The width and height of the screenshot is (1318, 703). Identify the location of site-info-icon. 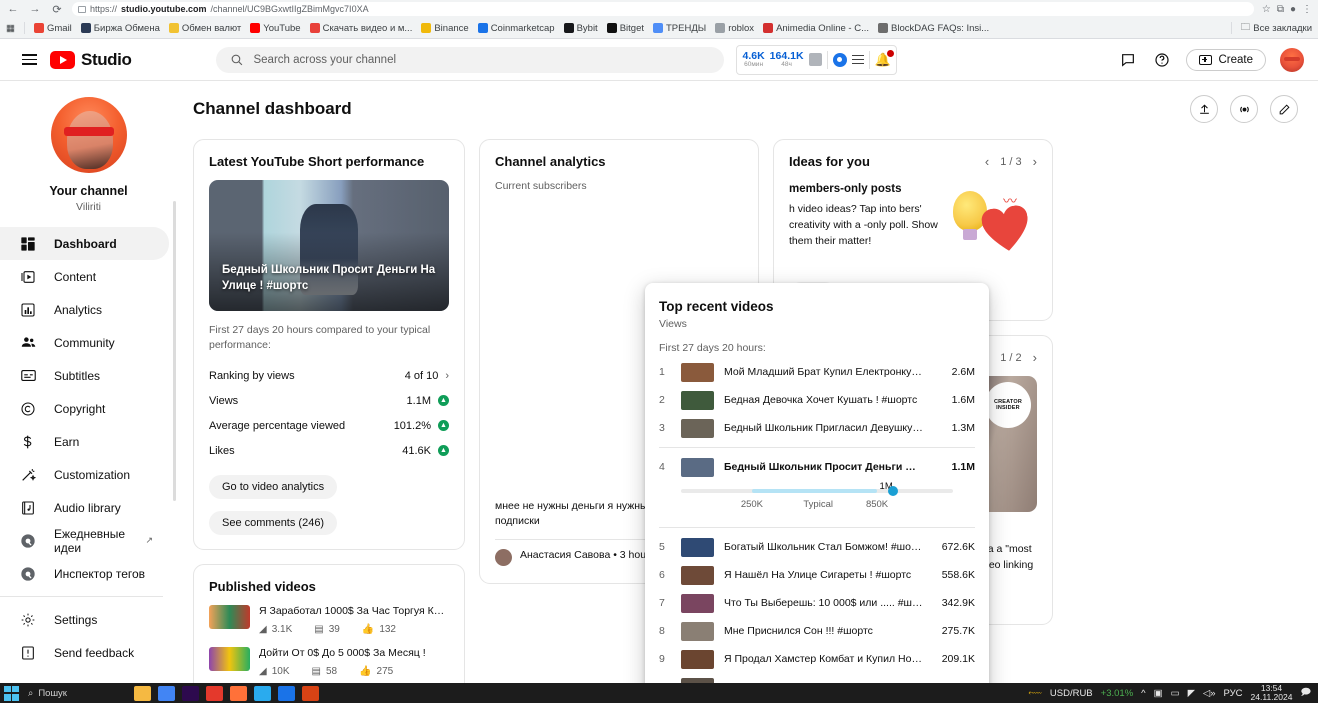
(82, 9).